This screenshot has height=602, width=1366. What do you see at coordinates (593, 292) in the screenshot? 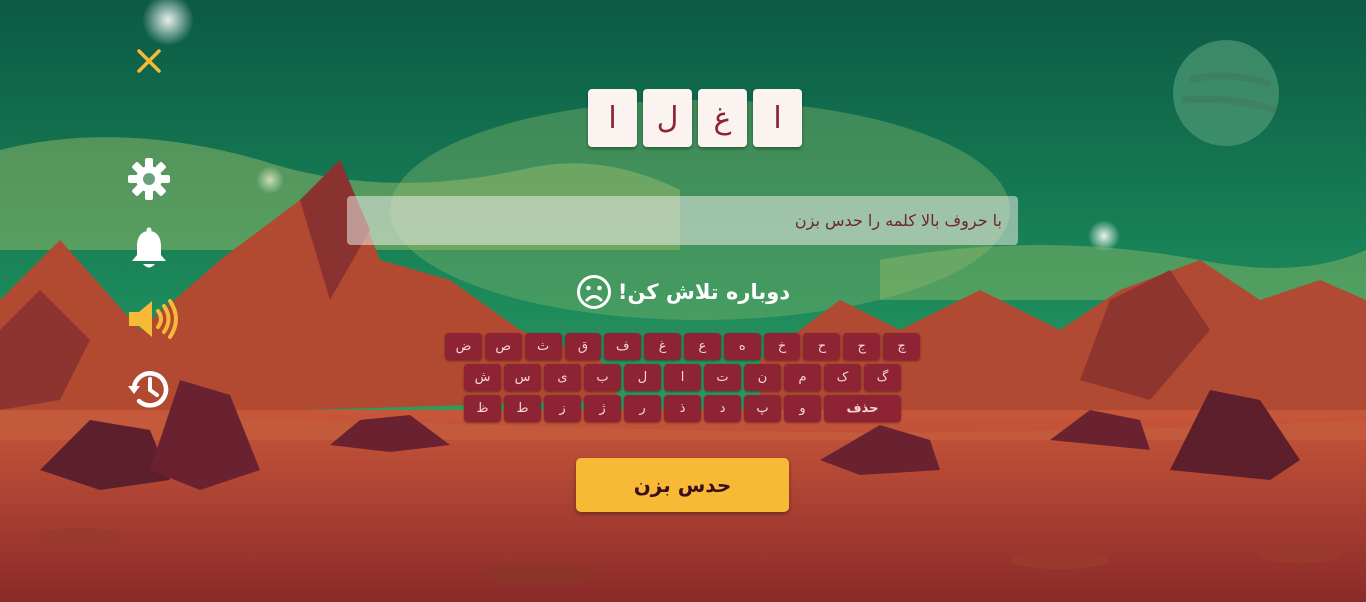
I see `sad-face-icon` at bounding box center [593, 292].